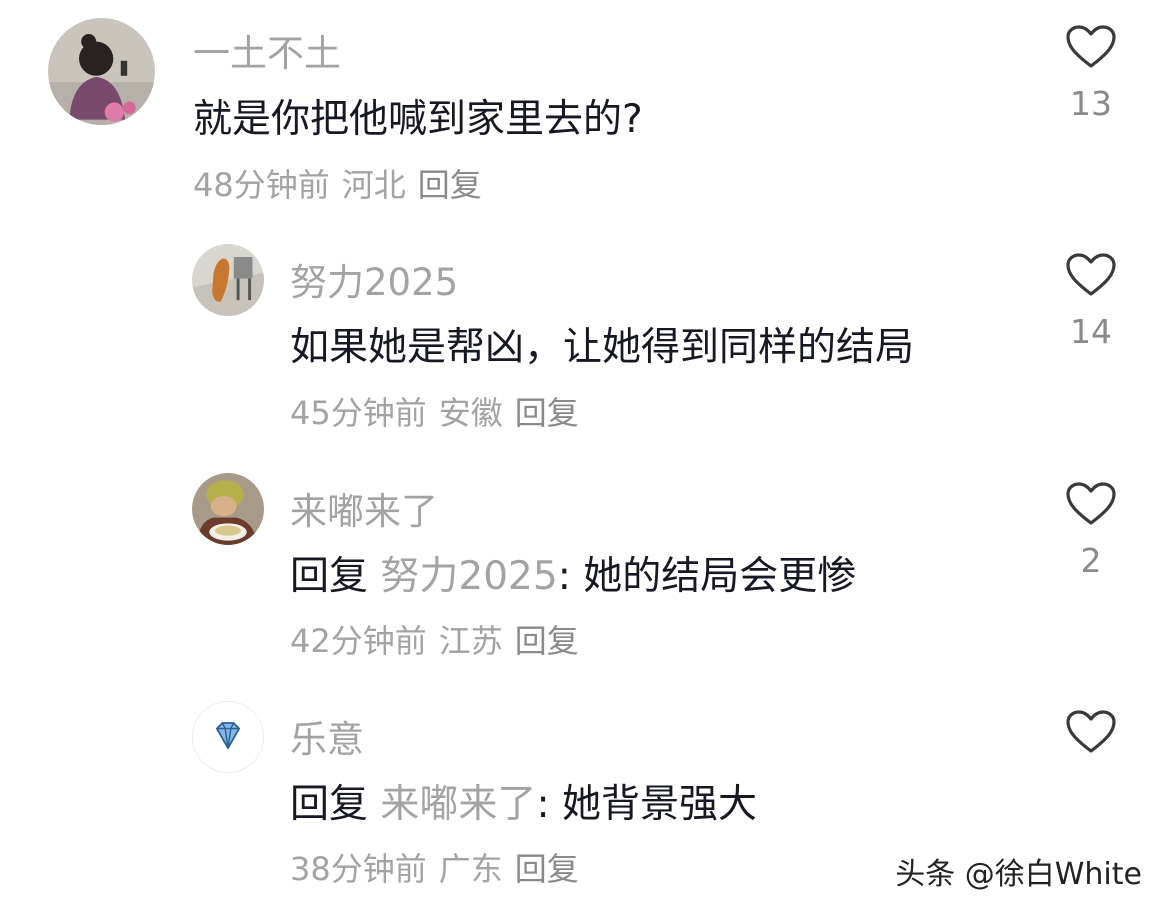 This screenshot has width=1170, height=913. I want to click on comment-meta: 48分钟前 河北 回复, so click(343, 183).